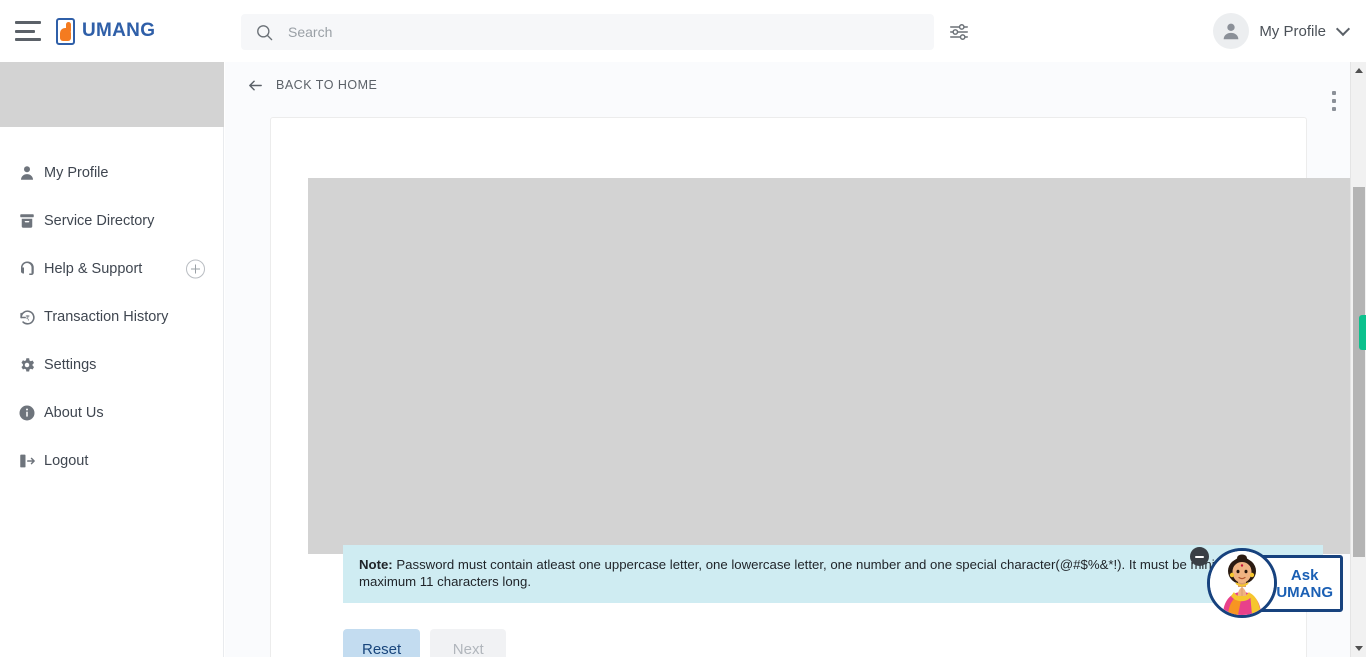 This screenshot has width=1366, height=657. I want to click on umang-phone-touch-icon, so click(65, 31).